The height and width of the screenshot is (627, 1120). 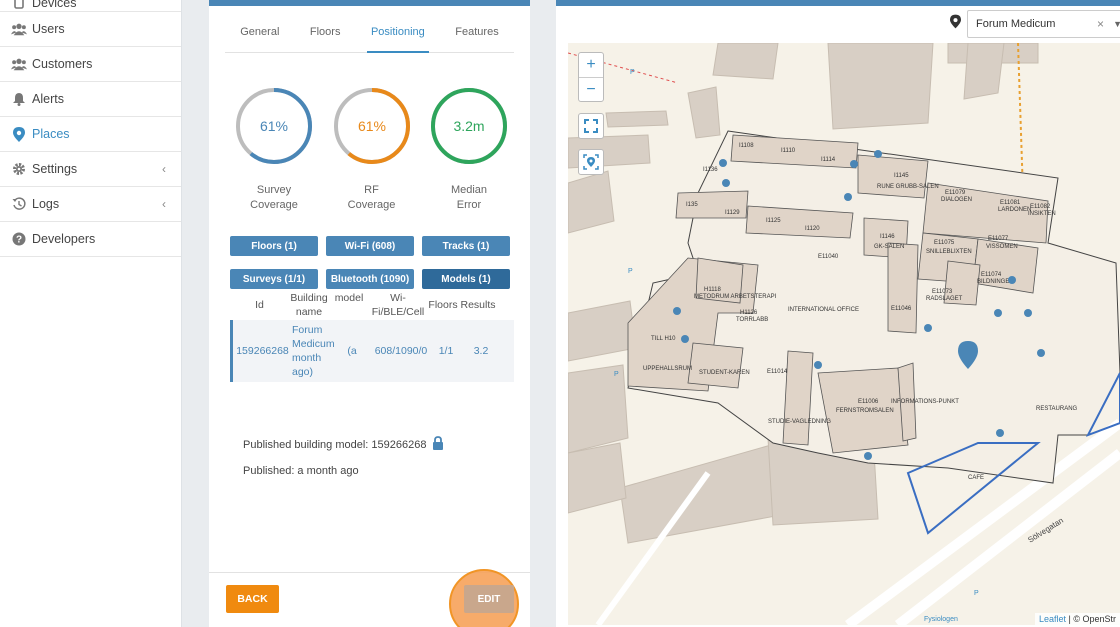 I want to click on sidebar-item-alerts: Alerts, so click(x=90, y=99).